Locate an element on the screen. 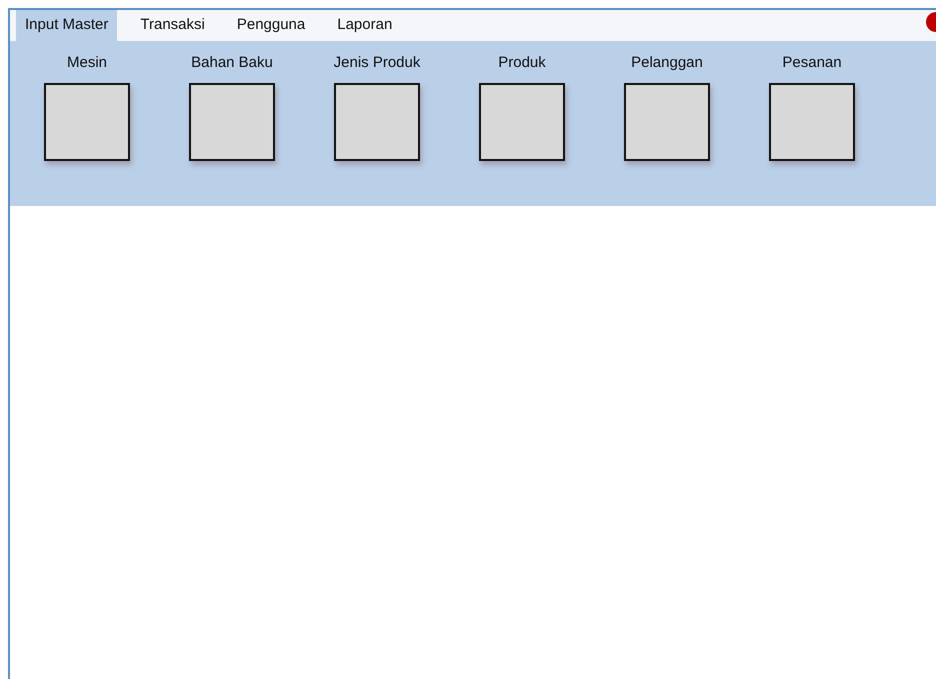  menu-tab: Laporan is located at coordinates (365, 25).